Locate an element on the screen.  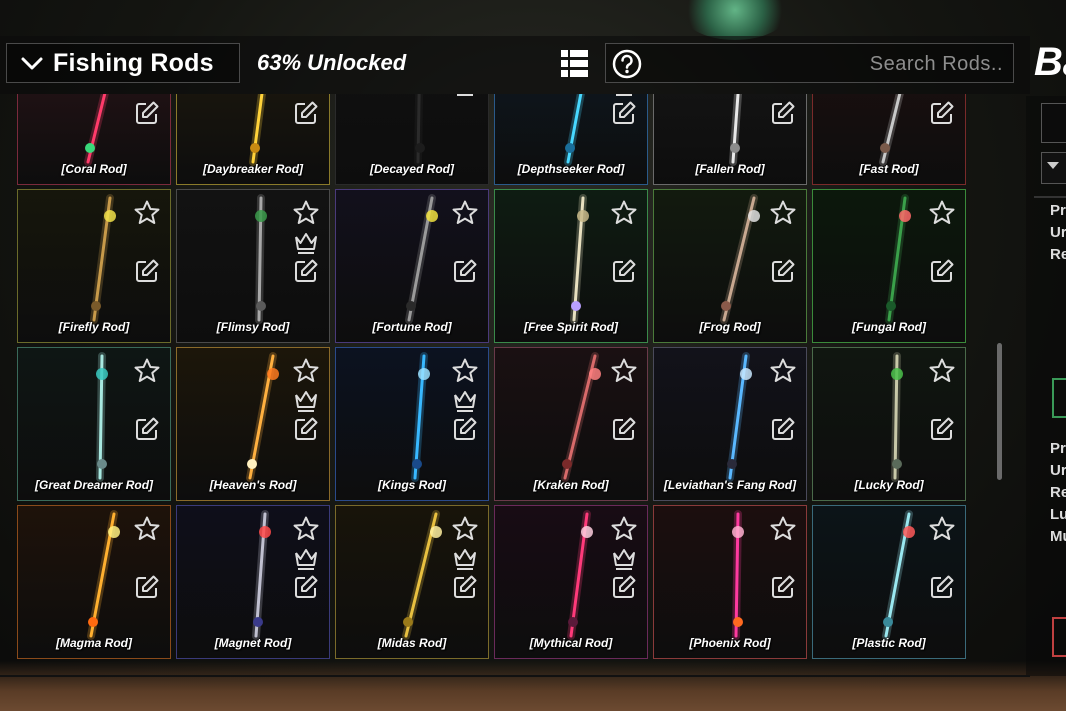
rod-card: [Daybreaker Rod] is located at coordinates (253, 139).